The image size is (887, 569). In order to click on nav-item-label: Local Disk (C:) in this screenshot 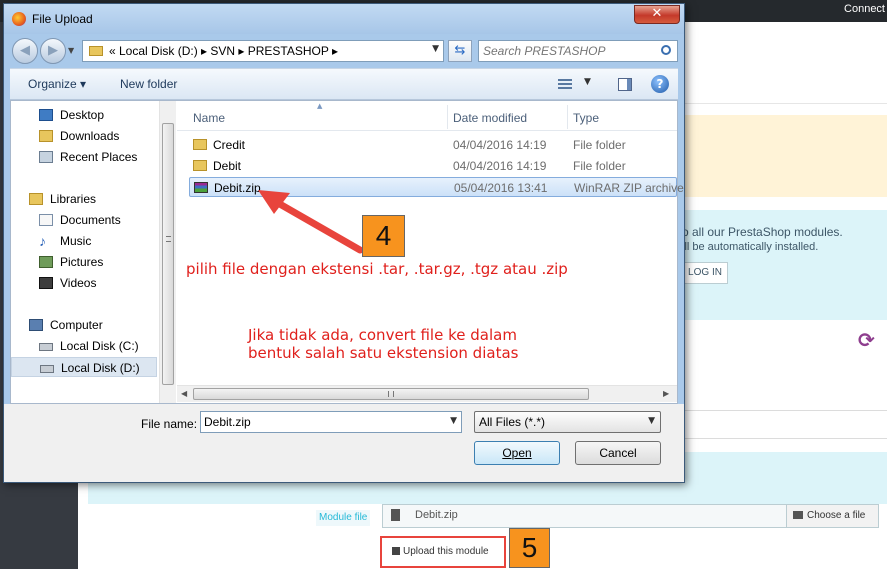, I will do `click(99, 346)`.